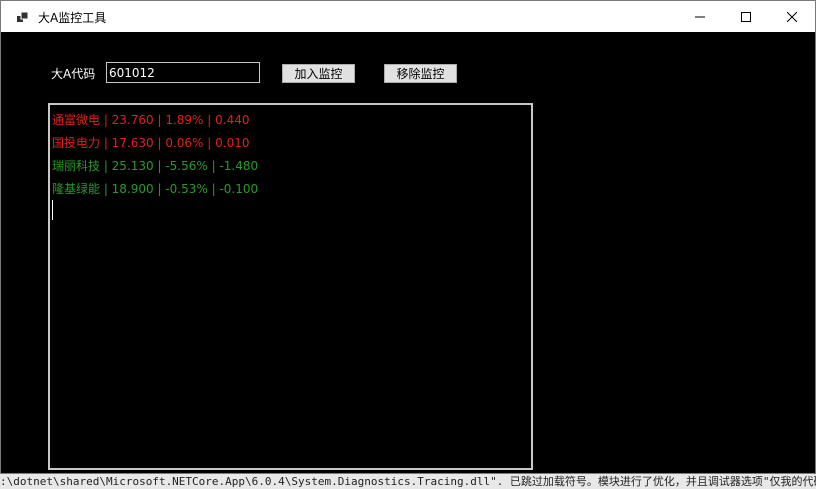  Describe the element at coordinates (72, 18) in the screenshot. I see `window-title: 大A监控工具` at that location.